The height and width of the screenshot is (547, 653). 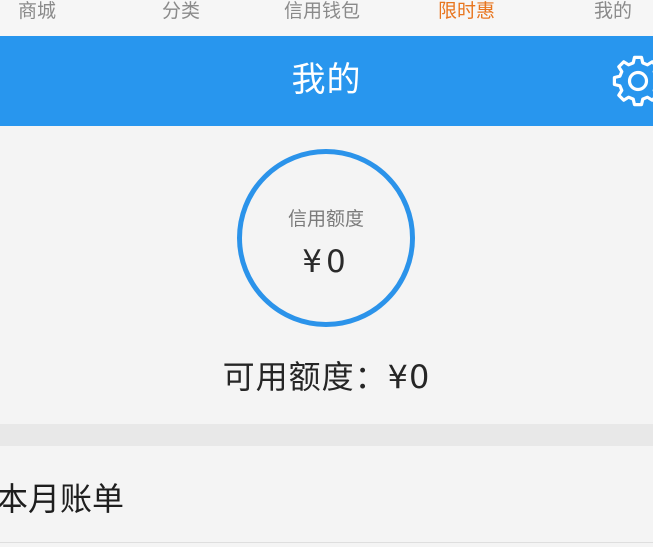 What do you see at coordinates (466, 14) in the screenshot?
I see `tab-limited-deals: 限时惠` at bounding box center [466, 14].